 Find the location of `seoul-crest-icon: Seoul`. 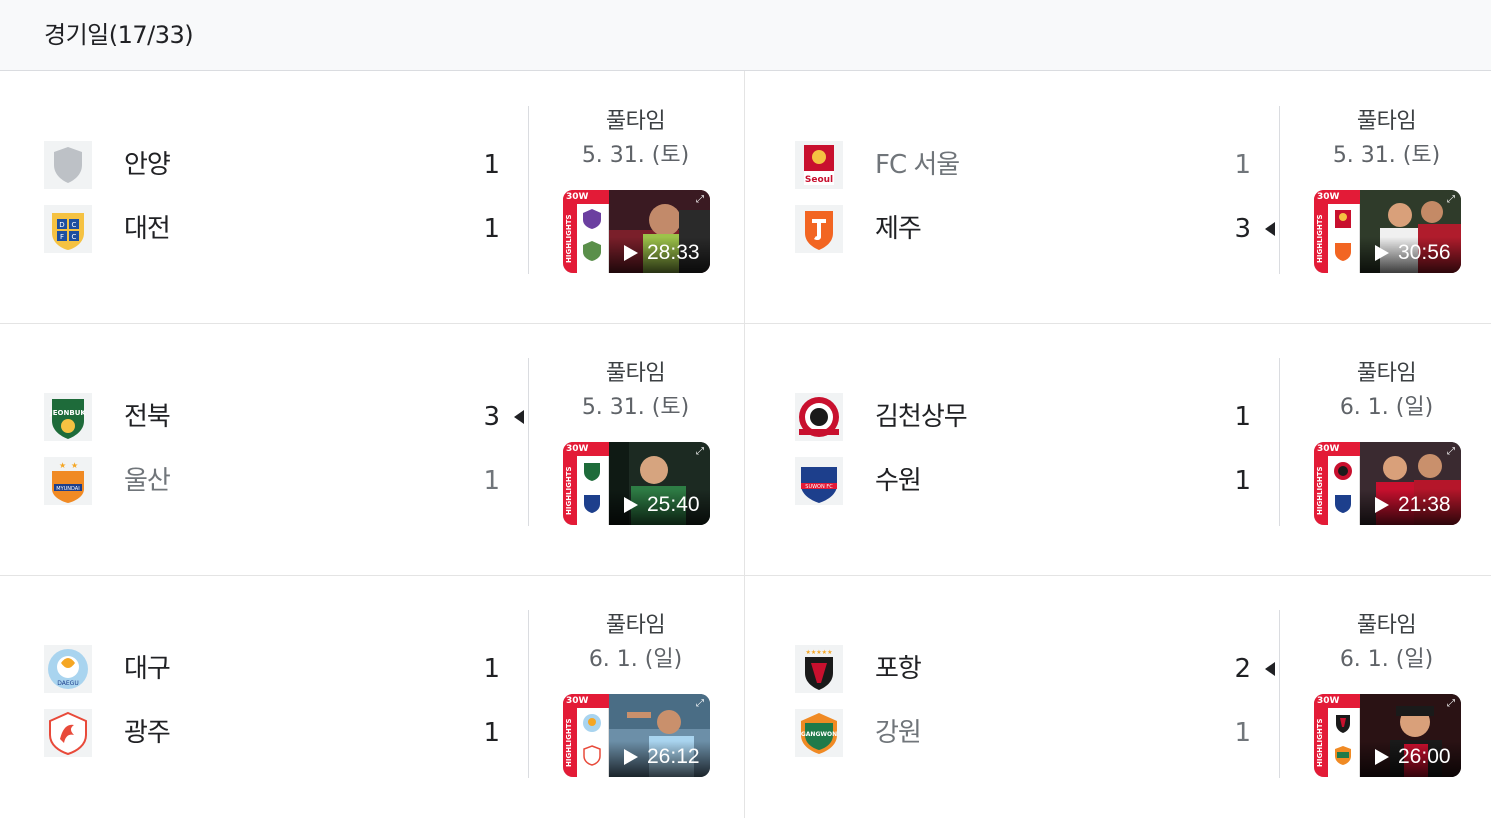

seoul-crest-icon: Seoul is located at coordinates (819, 165).